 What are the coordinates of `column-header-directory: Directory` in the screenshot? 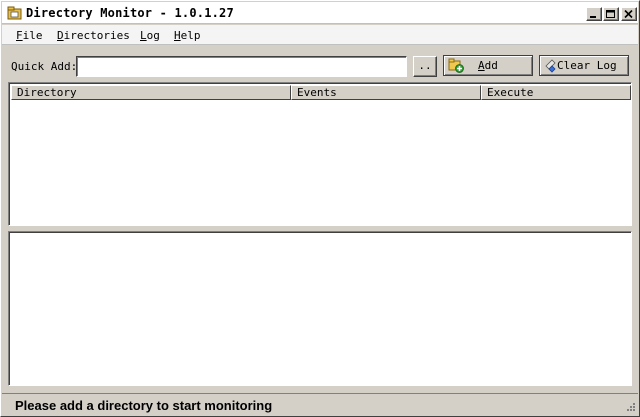 It's located at (151, 92).